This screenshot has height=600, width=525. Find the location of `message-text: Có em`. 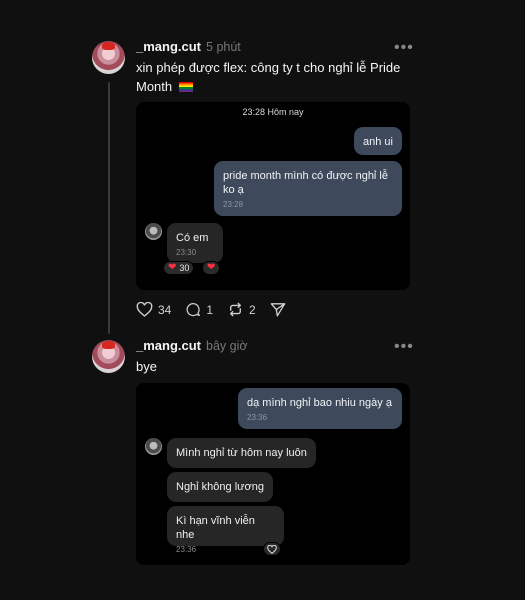

message-text: Có em is located at coordinates (192, 238).